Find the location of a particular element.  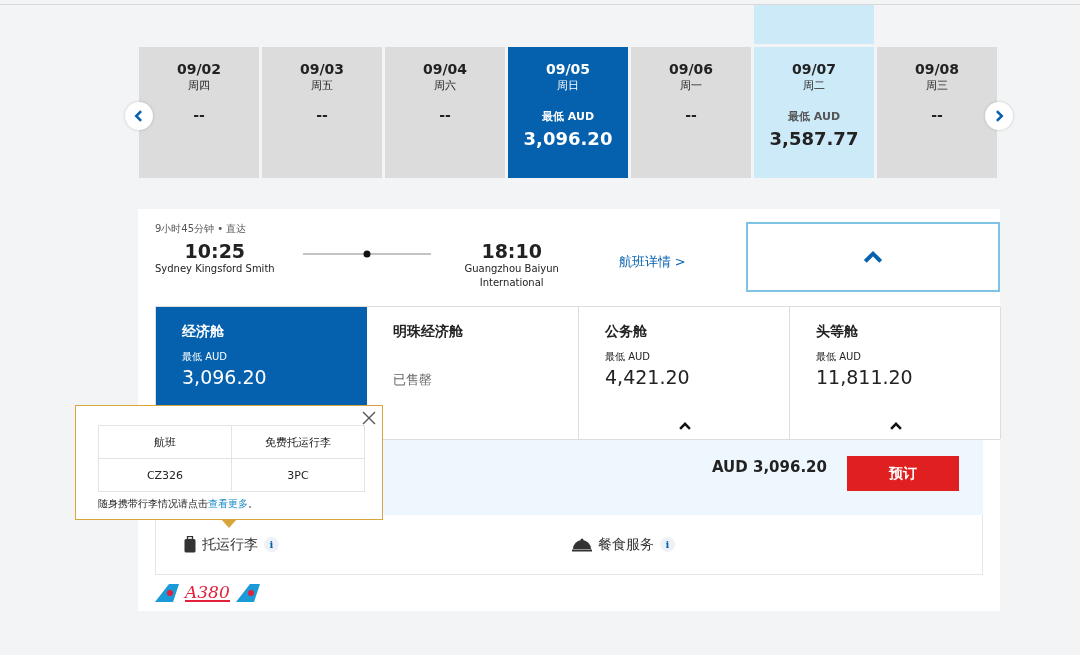

date-tab: 09/08 周三 -- is located at coordinates (937, 112).